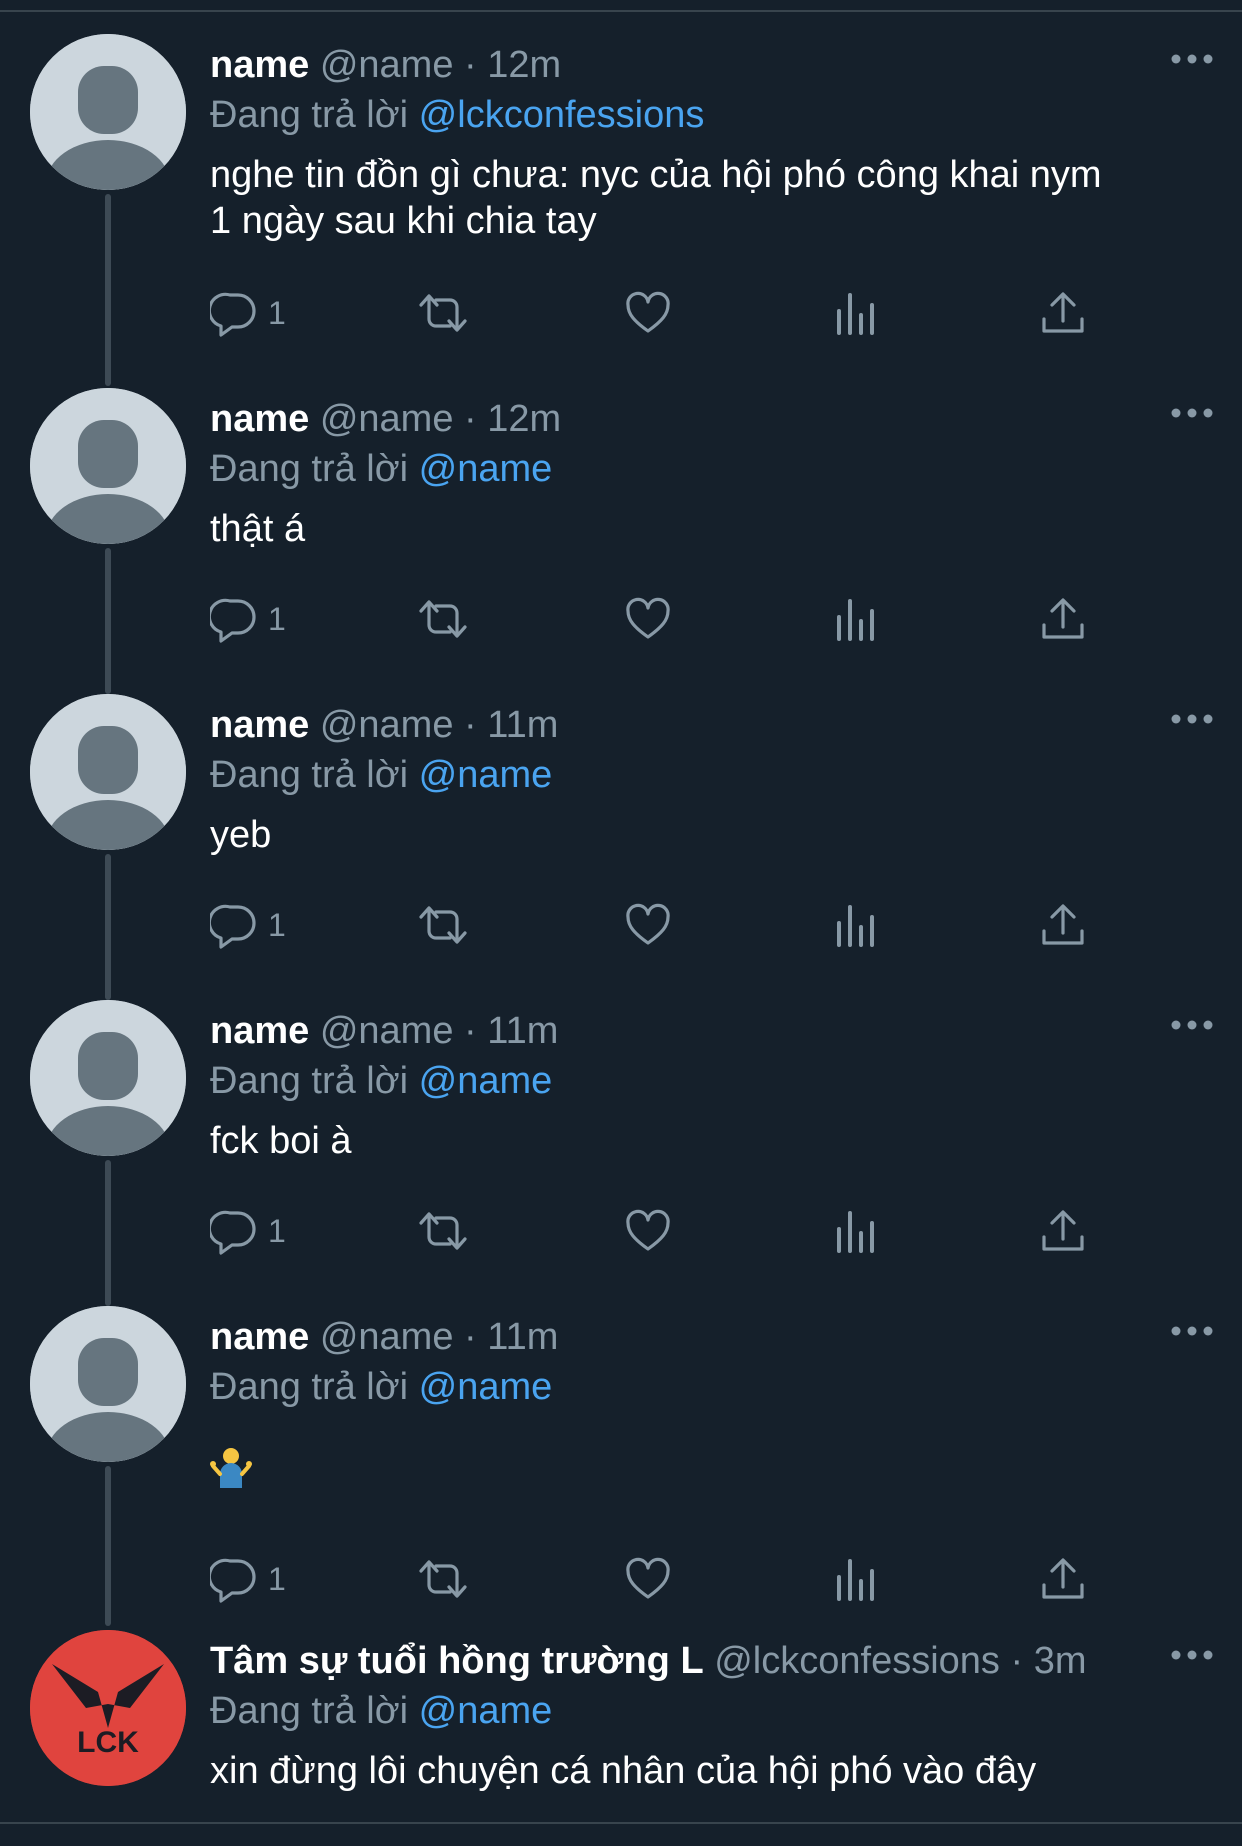  What do you see at coordinates (562, 115) in the screenshot?
I see `mention-link: @lckconfessions` at bounding box center [562, 115].